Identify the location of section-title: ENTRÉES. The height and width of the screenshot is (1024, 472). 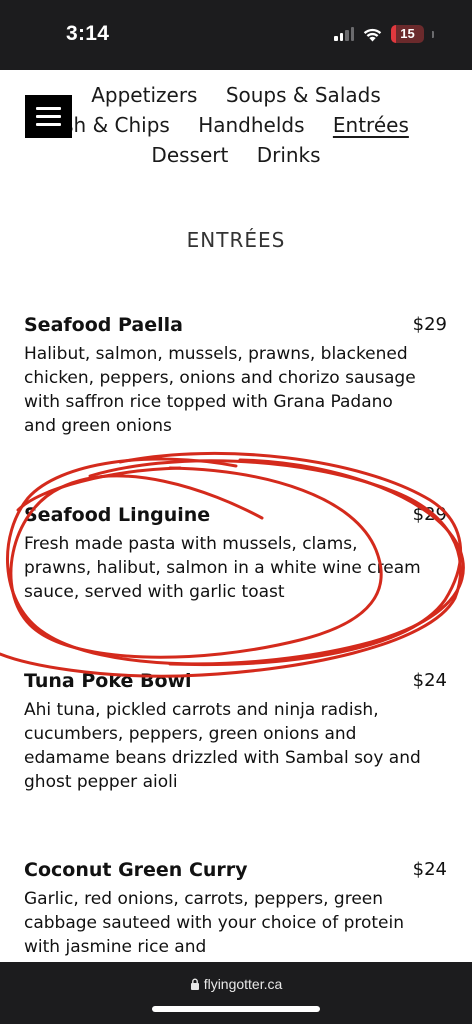
(236, 240).